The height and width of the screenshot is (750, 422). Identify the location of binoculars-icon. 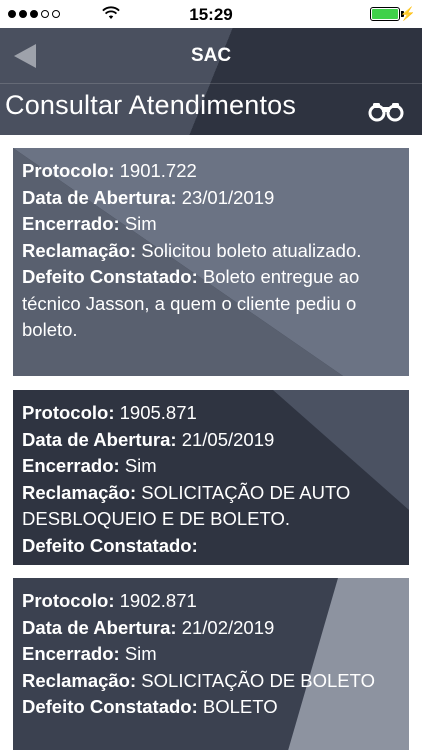
(386, 111).